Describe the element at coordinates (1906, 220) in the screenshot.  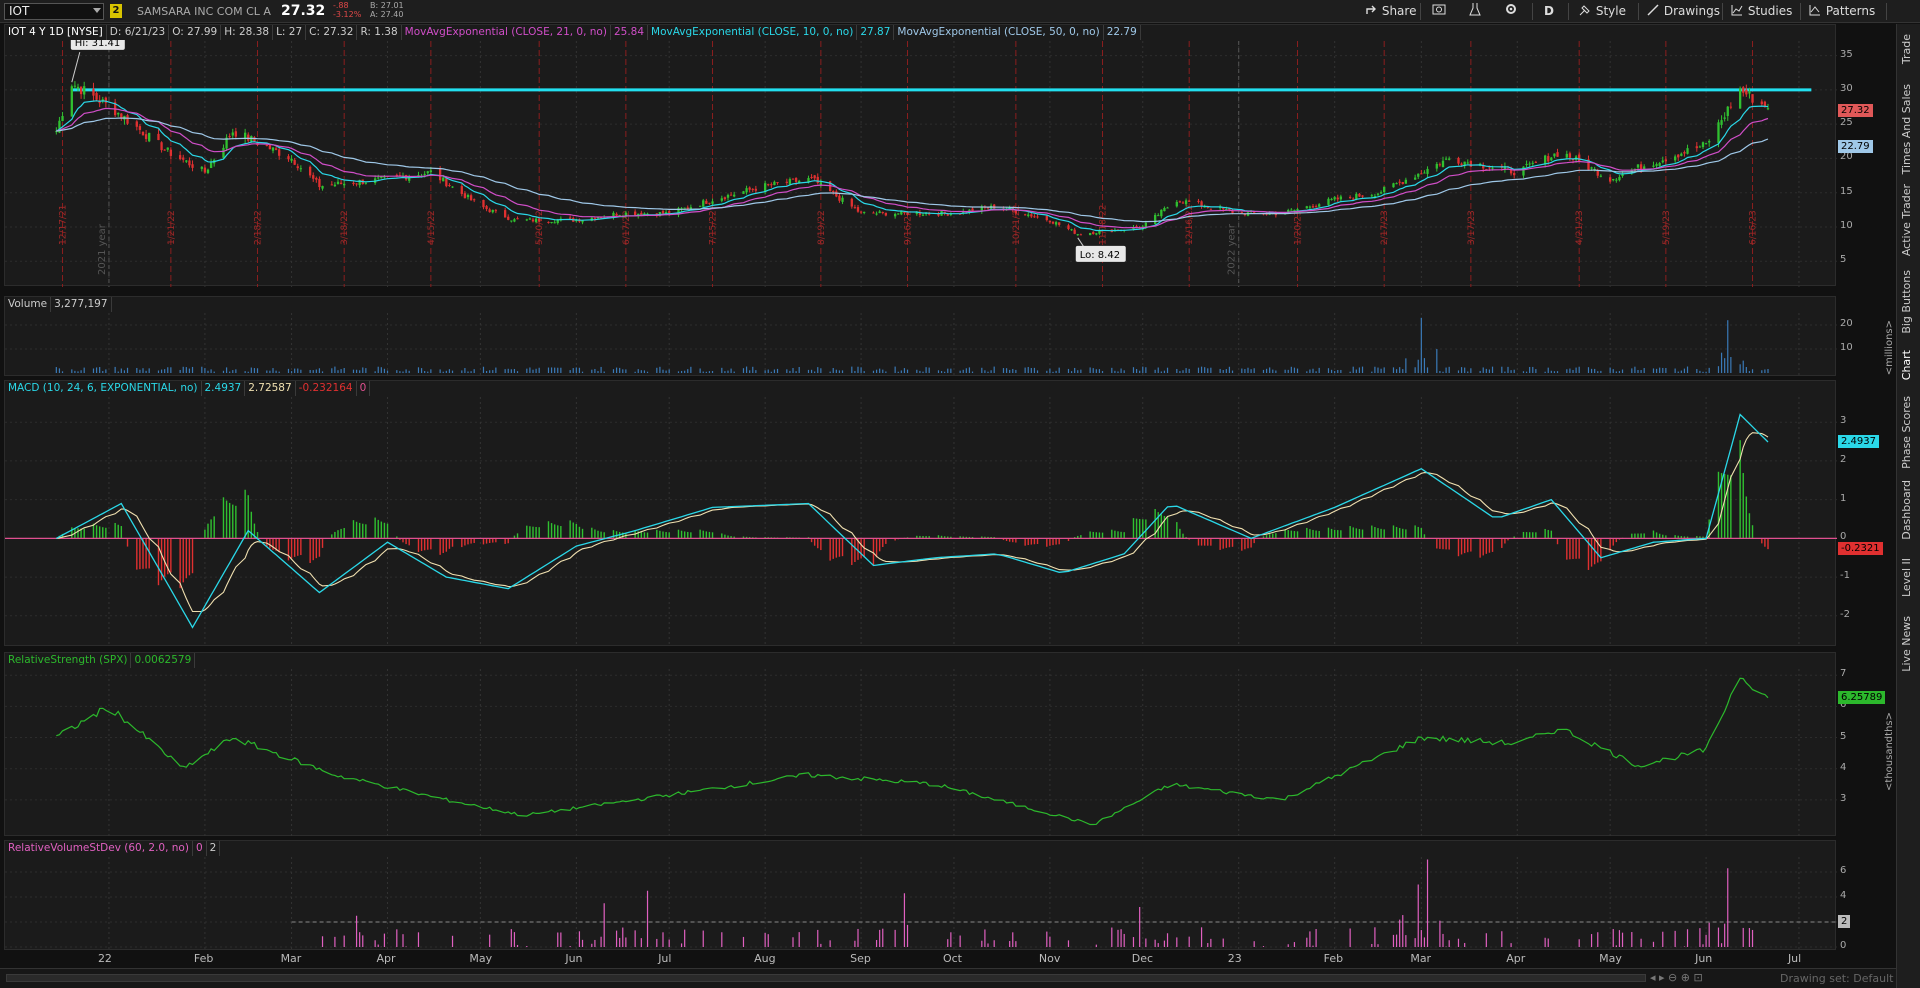
I see `tab-active-trader: Active Trader` at that location.